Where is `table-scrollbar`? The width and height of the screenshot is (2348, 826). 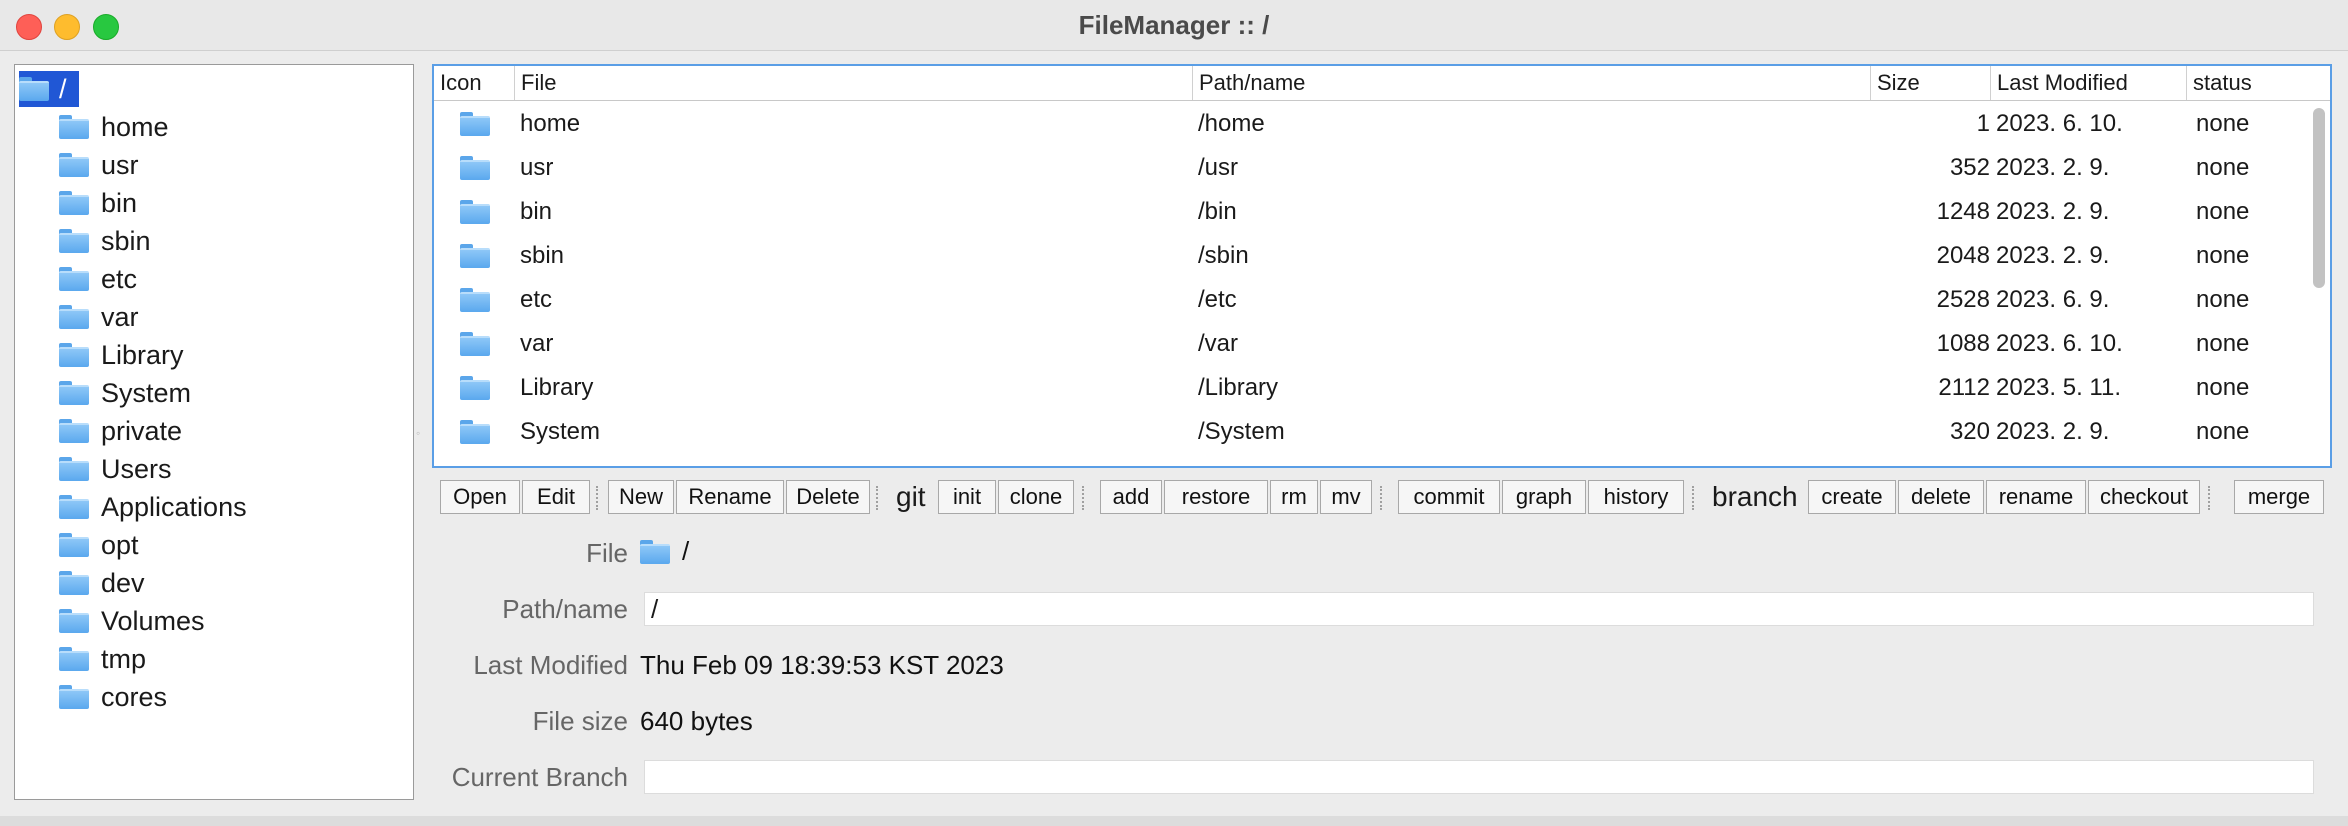 table-scrollbar is located at coordinates (2319, 282).